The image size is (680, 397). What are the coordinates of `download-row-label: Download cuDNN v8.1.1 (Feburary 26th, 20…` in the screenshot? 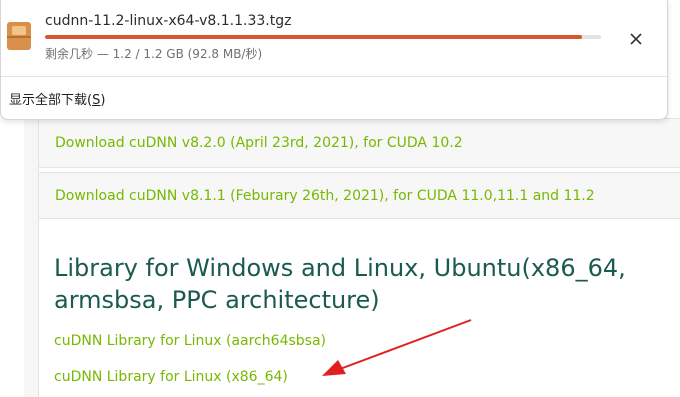 It's located at (325, 196).